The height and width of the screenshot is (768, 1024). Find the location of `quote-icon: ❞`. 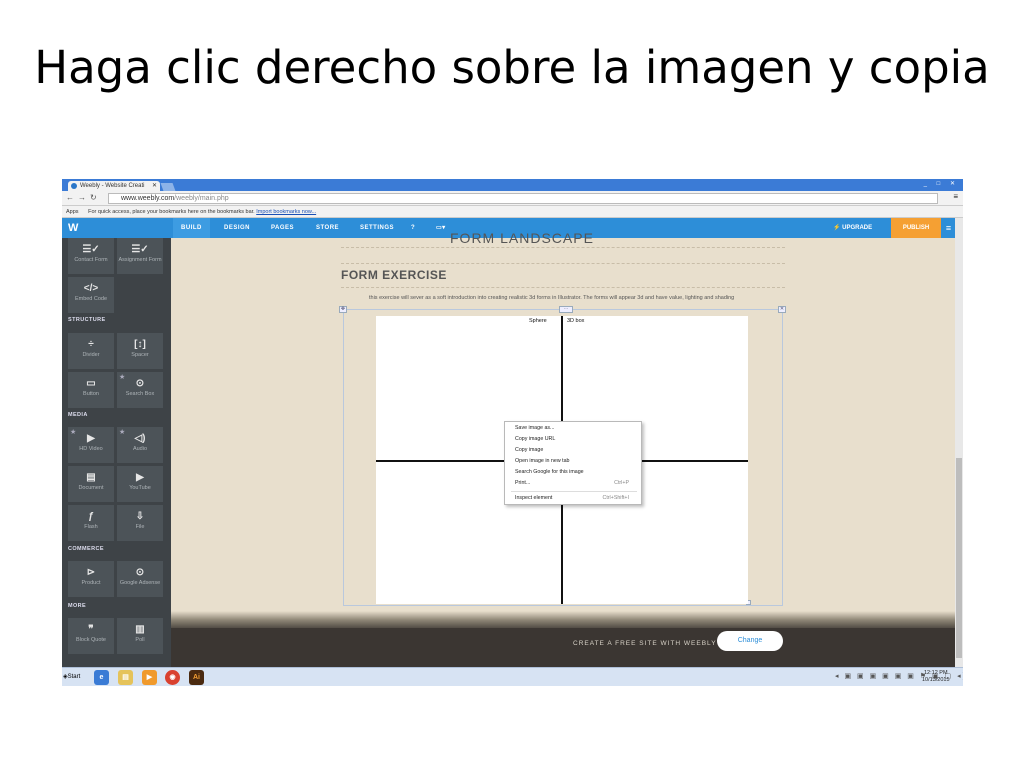

quote-icon: ❞ is located at coordinates (91, 629).